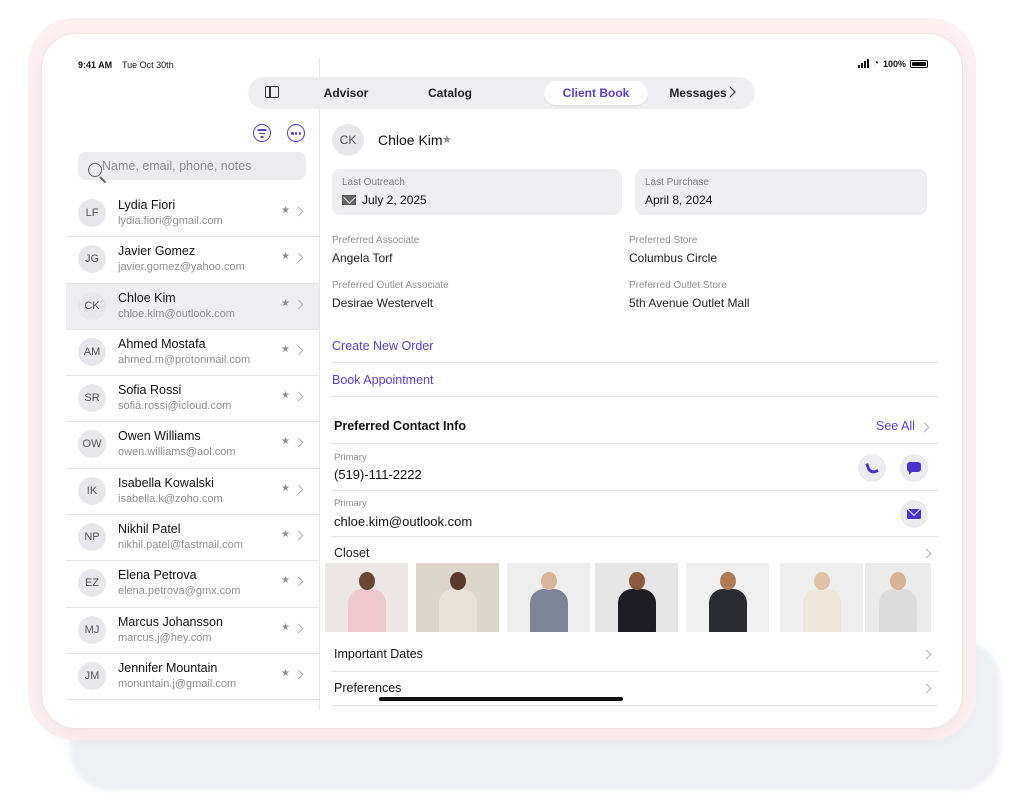 The height and width of the screenshot is (809, 1024). What do you see at coordinates (394, 200) in the screenshot?
I see `last-outreach-date: July 2, 2025` at bounding box center [394, 200].